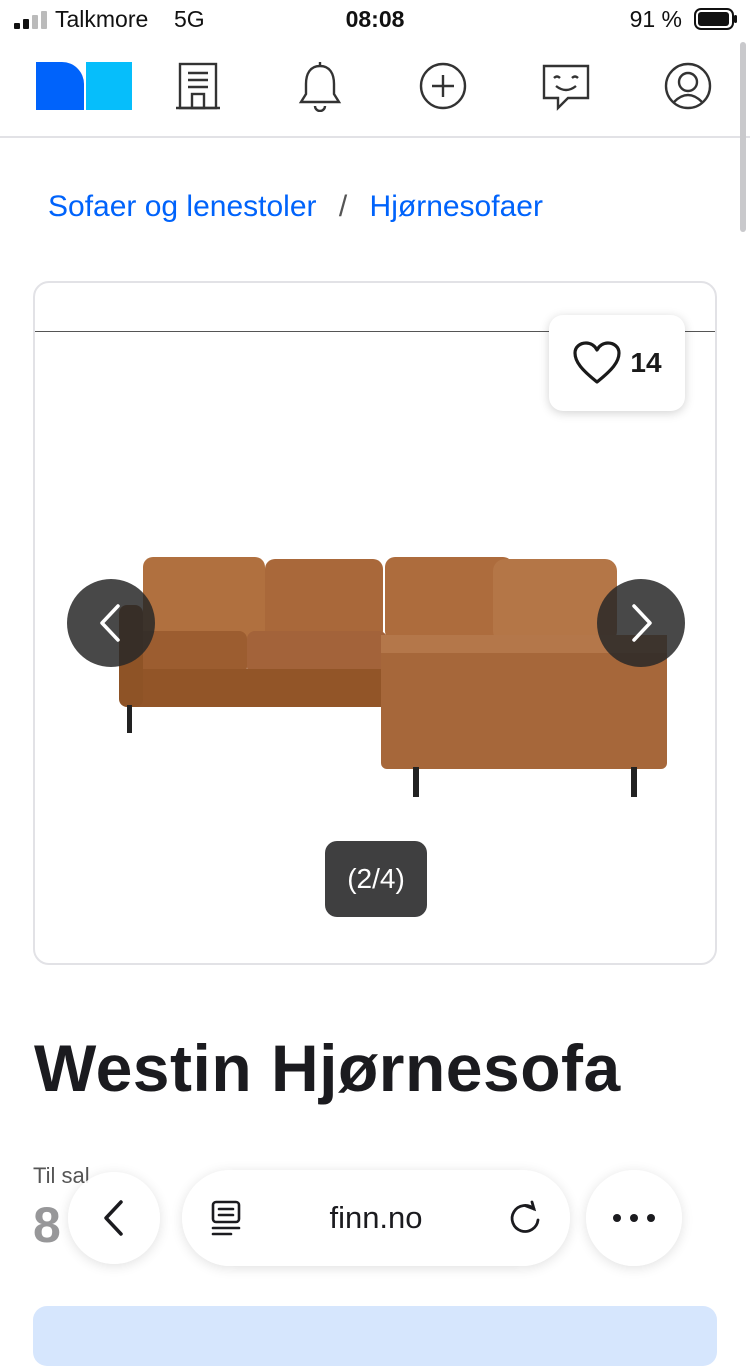 The width and height of the screenshot is (750, 1366). What do you see at coordinates (327, 1068) in the screenshot?
I see `listing-title: Westin Hjørnesofa` at bounding box center [327, 1068].